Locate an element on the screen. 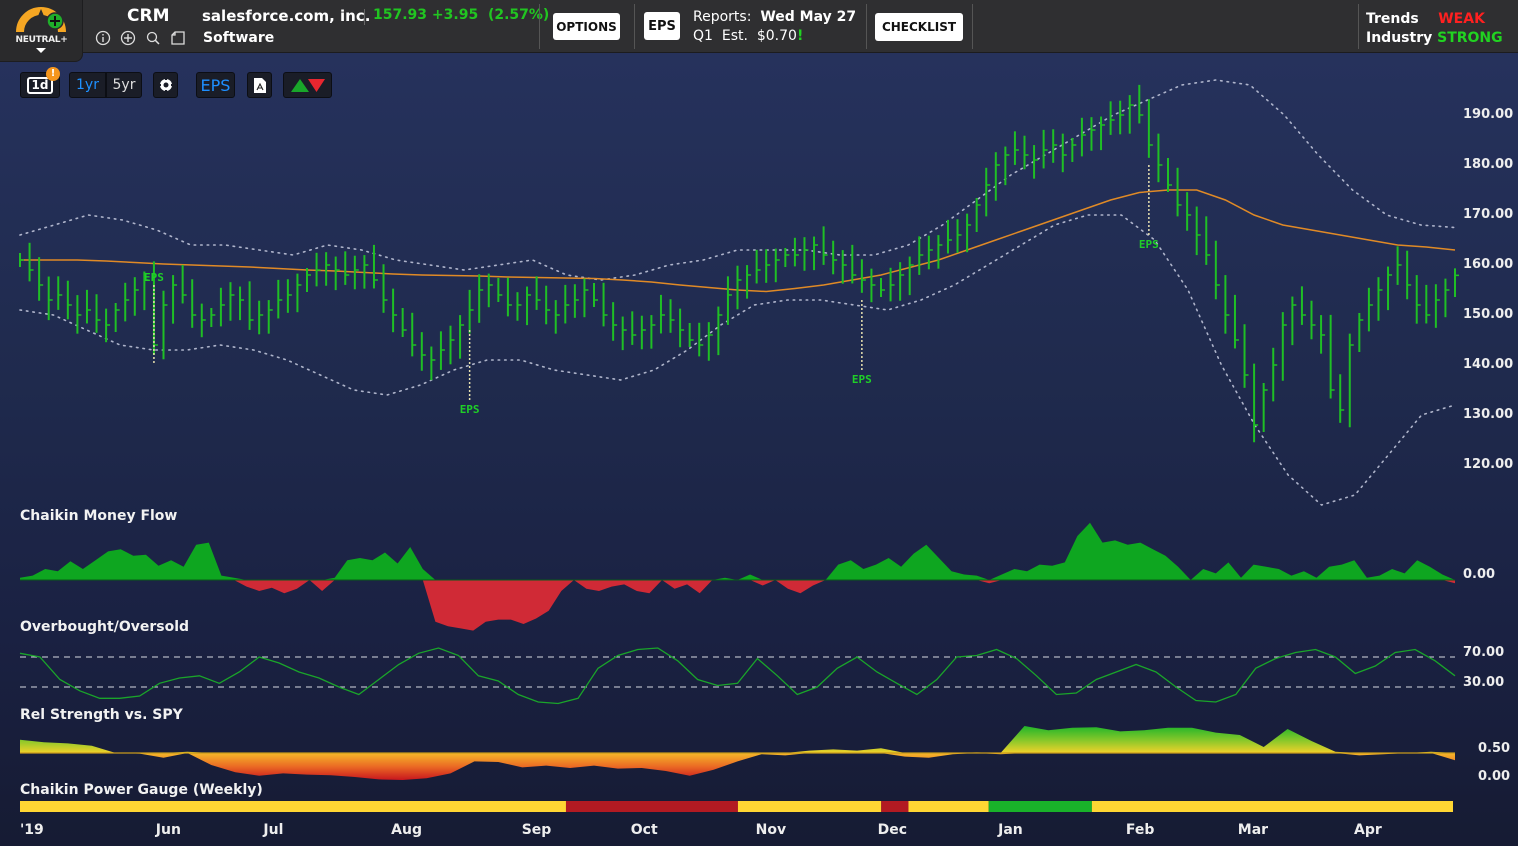  cmf-negative-area is located at coordinates (737, 605).